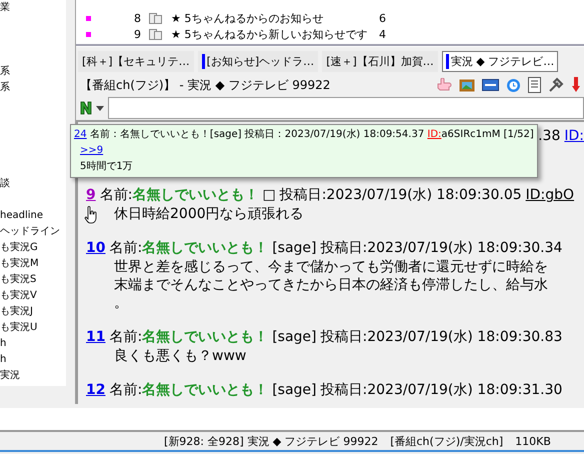  Describe the element at coordinates (96, 390) in the screenshot. I see `post-number-link: 12` at that location.